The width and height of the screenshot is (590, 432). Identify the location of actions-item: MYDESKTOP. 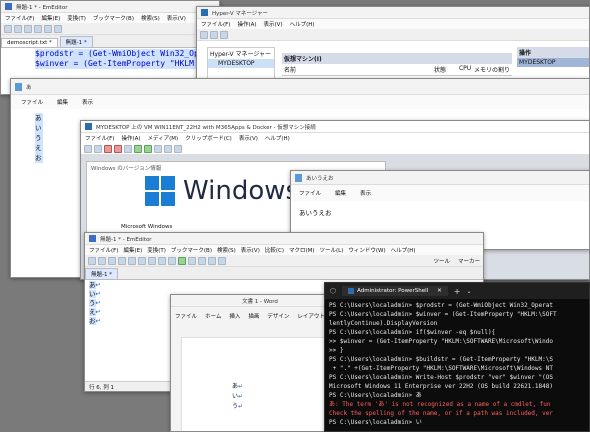
(553, 62).